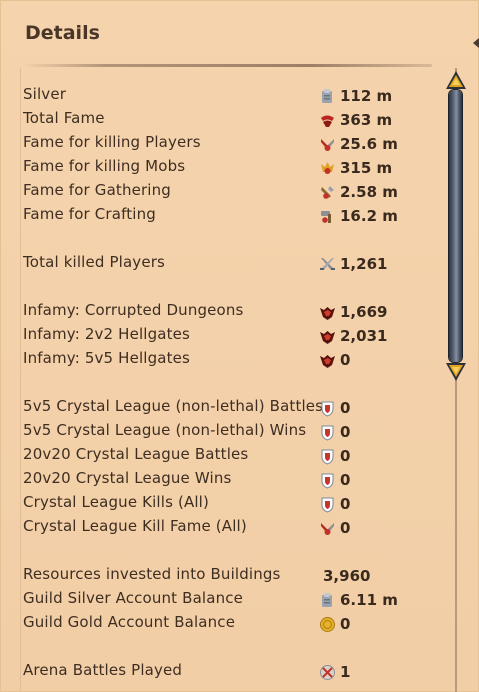 Image resolution: width=479 pixels, height=692 pixels. I want to click on stat-label: 5v5 Crystal League (non-lethal) Wins, so click(165, 430).